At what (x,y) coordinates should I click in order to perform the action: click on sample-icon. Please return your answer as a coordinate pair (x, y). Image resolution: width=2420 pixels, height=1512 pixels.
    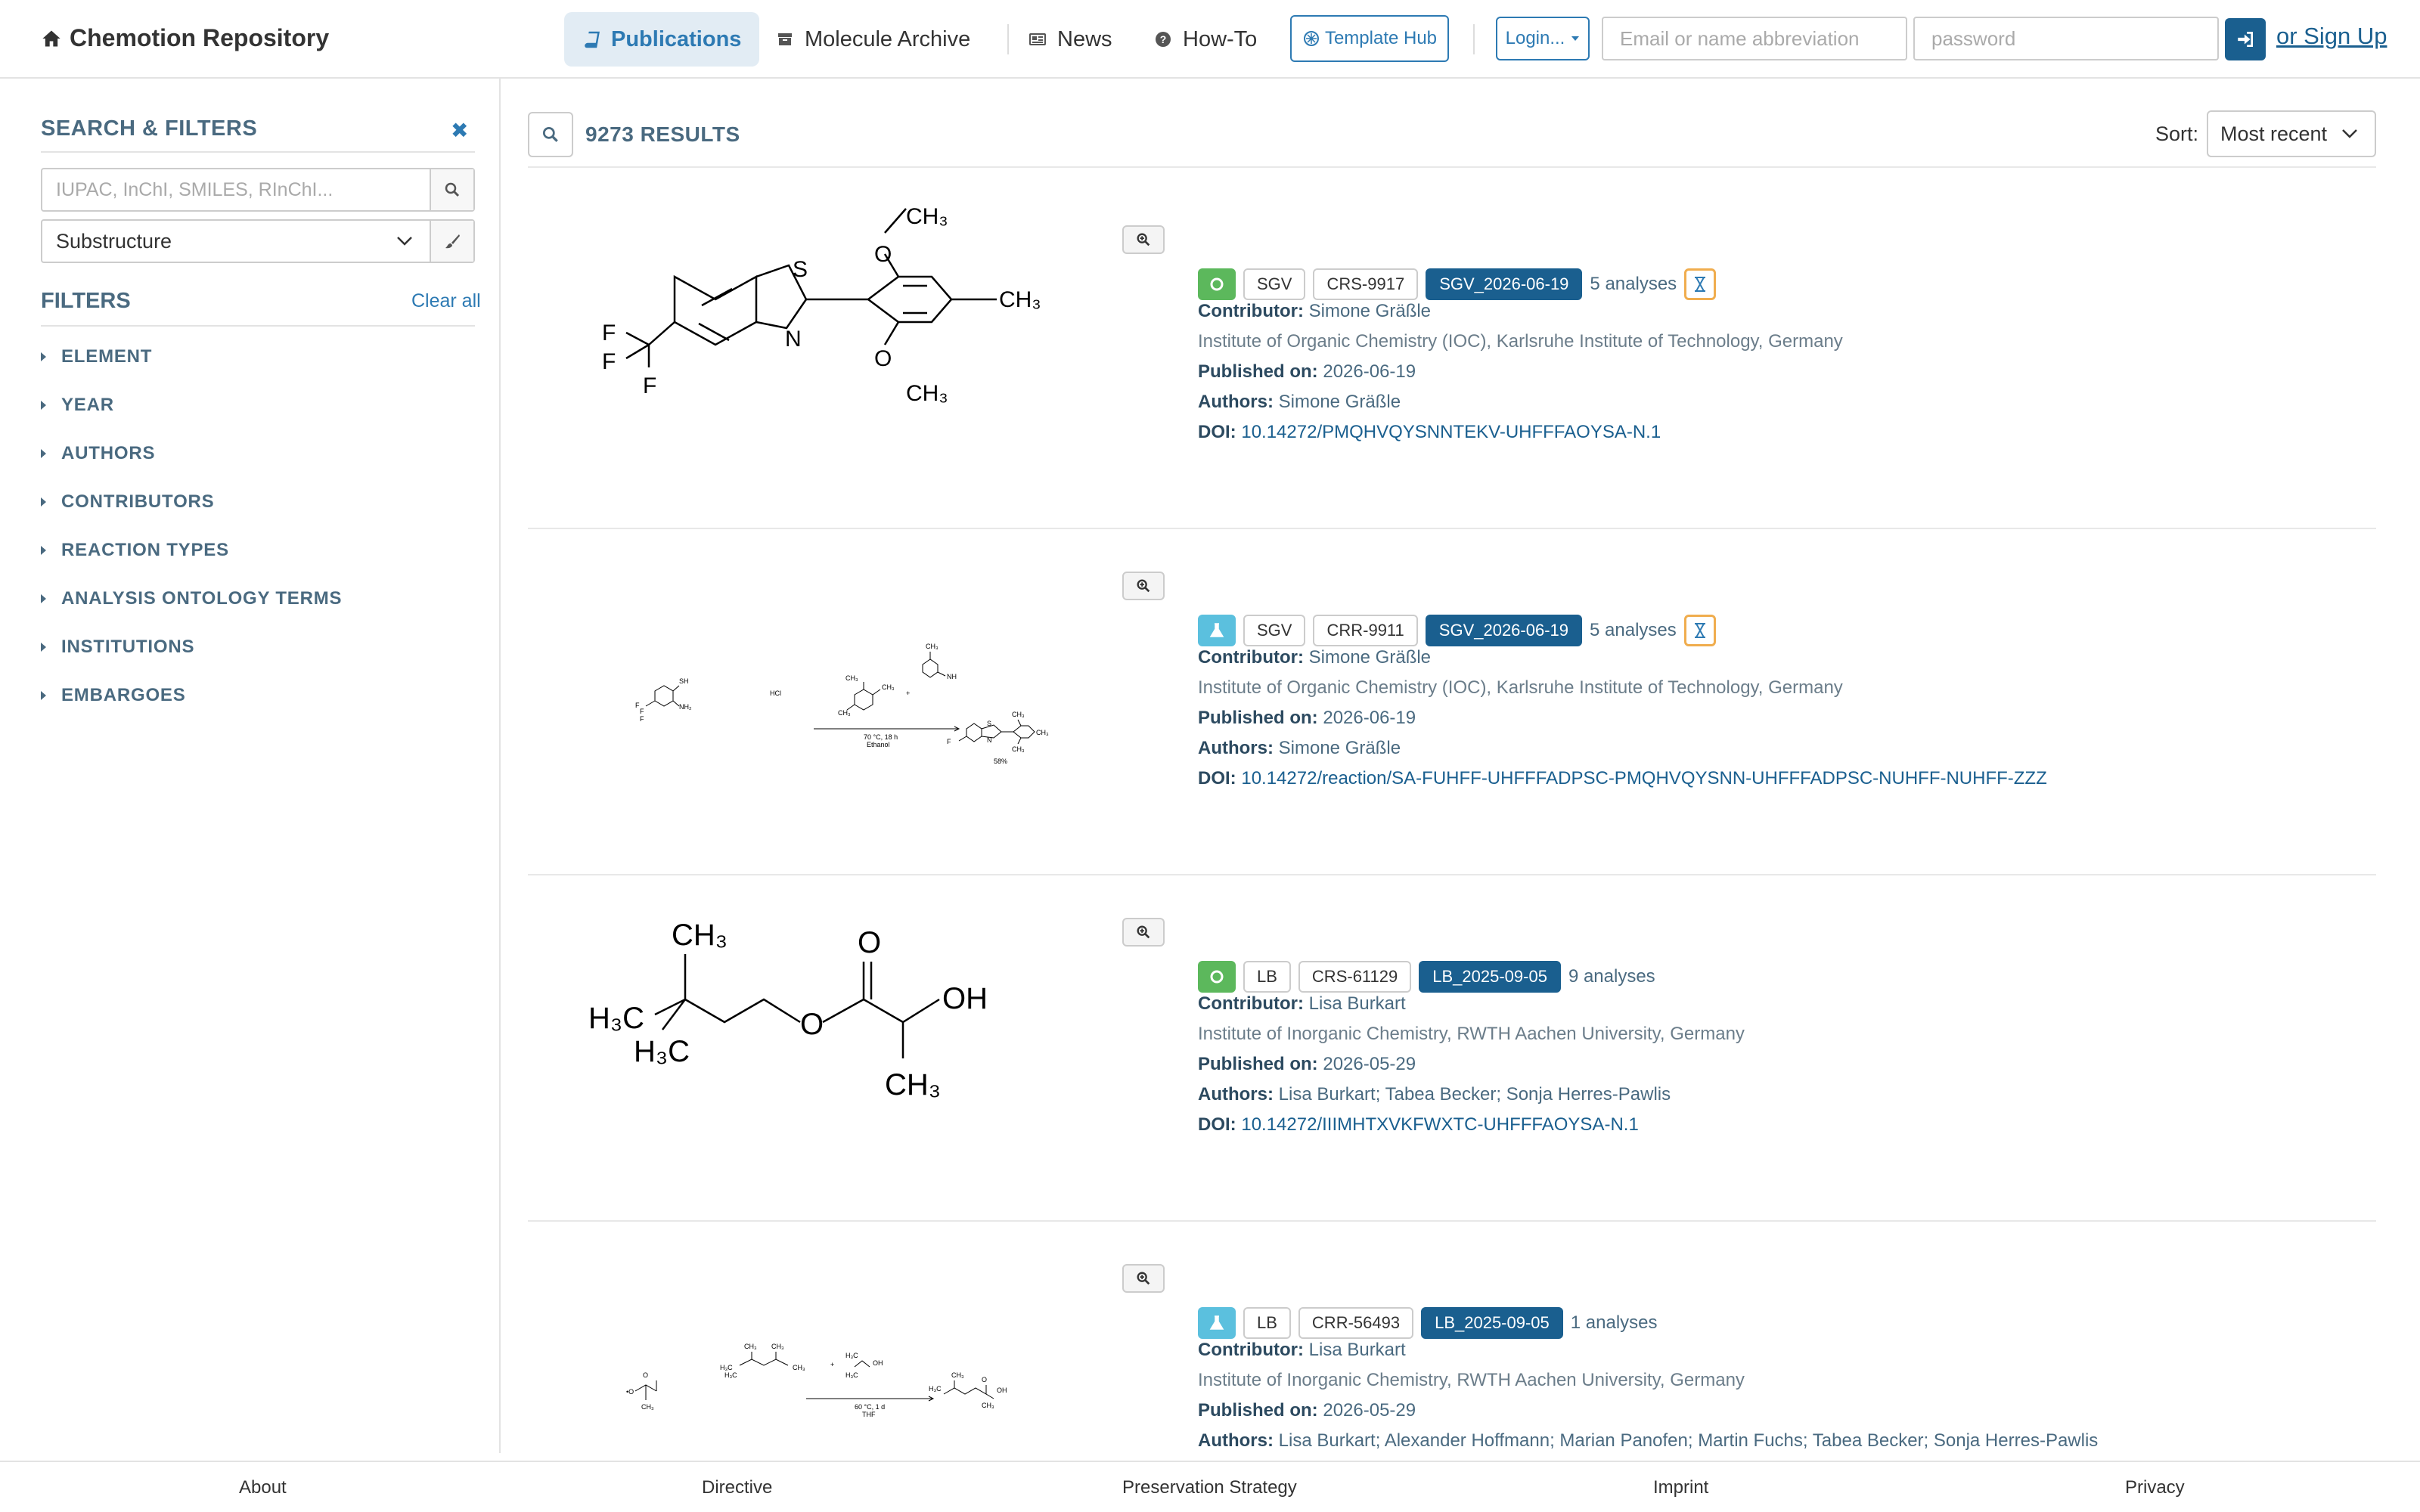
    Looking at the image, I should click on (1217, 977).